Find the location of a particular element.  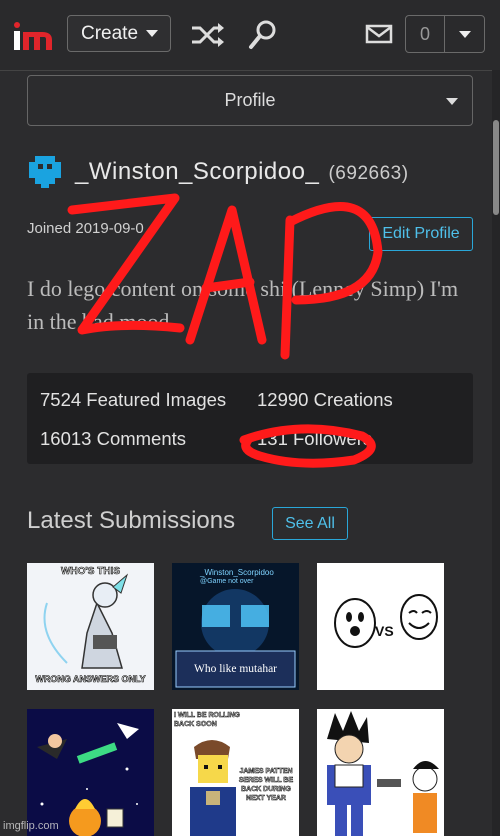

latest-submissions-heading: Latest Submissions is located at coordinates (131, 520).